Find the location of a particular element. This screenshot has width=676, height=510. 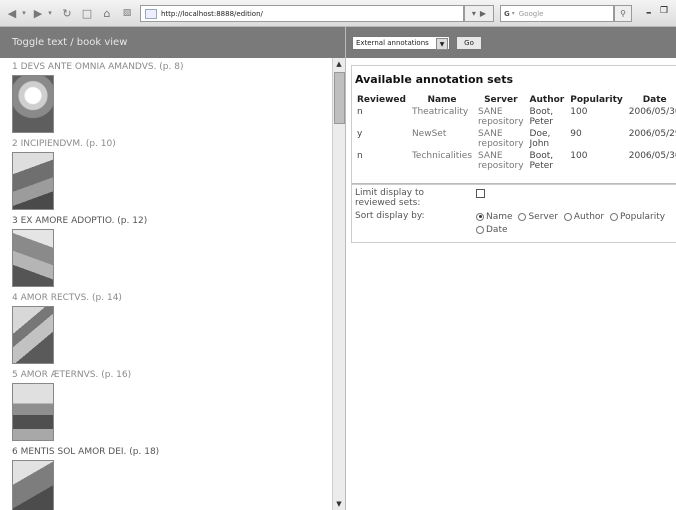

restore-icon: ❐ is located at coordinates (664, 11).